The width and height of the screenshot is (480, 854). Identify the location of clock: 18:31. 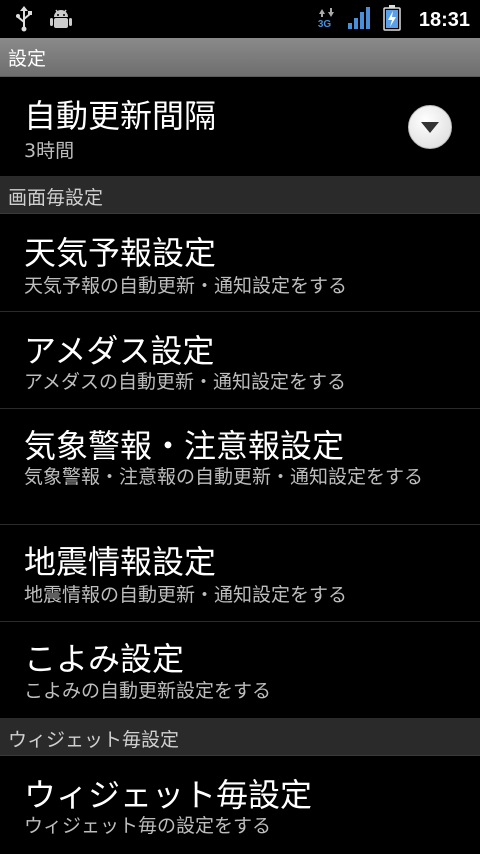
(444, 19).